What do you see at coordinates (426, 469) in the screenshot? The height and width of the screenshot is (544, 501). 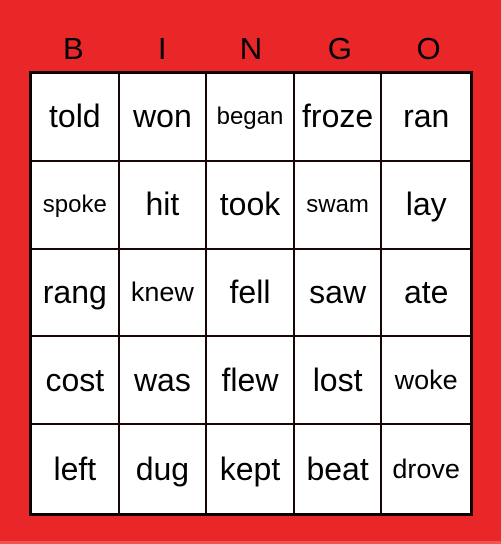 I see `bingo-cell: drove` at bounding box center [426, 469].